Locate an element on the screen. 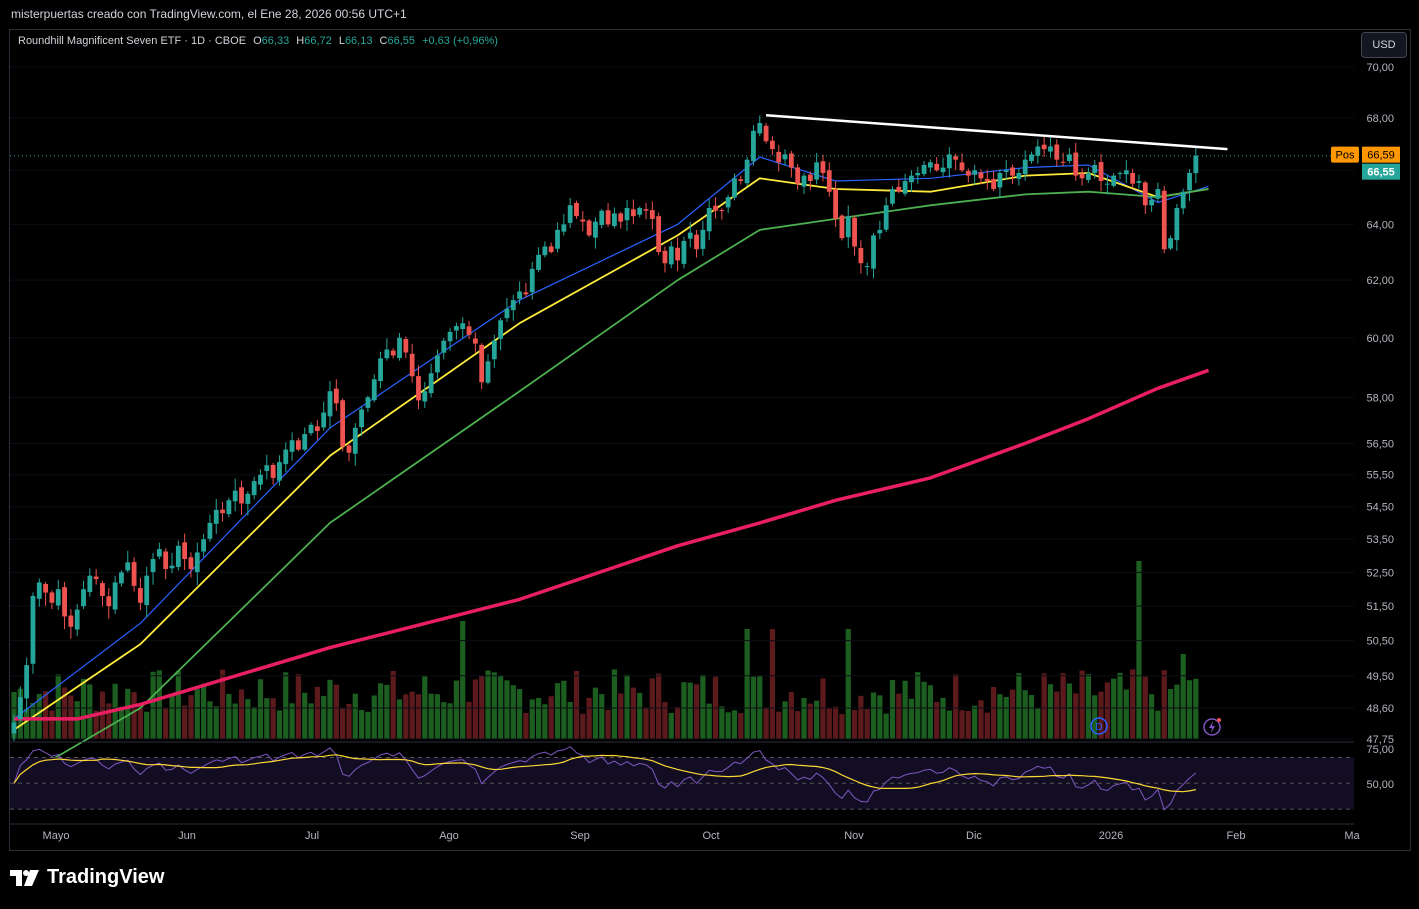  open-label: O is located at coordinates (257, 41).